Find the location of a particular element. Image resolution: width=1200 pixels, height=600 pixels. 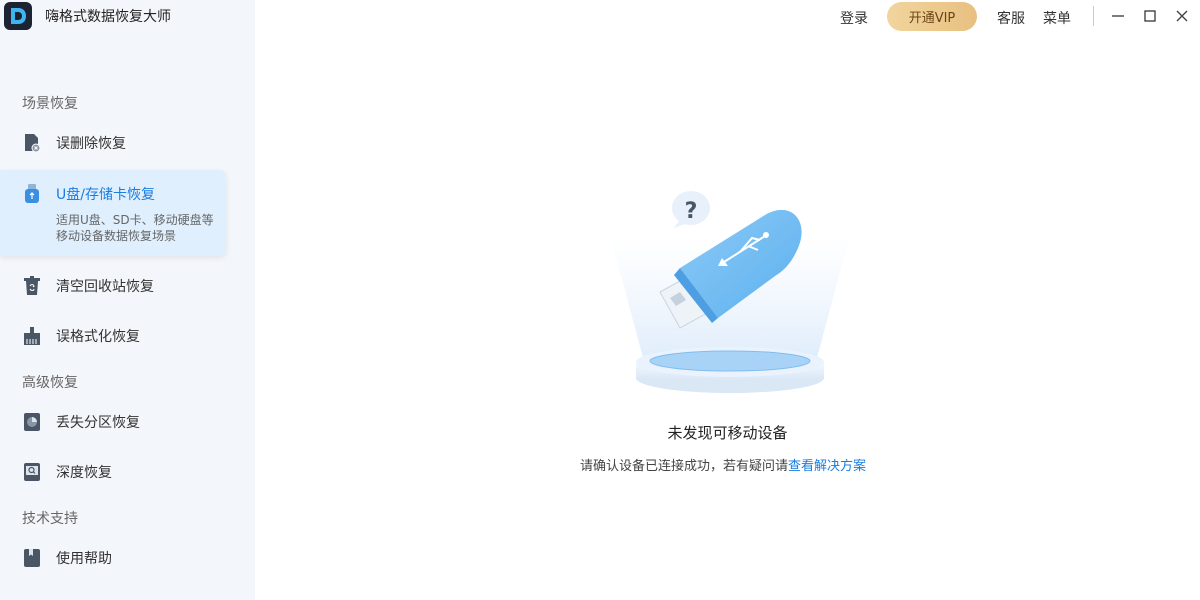

nav-label: 误格式化恢复 is located at coordinates (98, 337).